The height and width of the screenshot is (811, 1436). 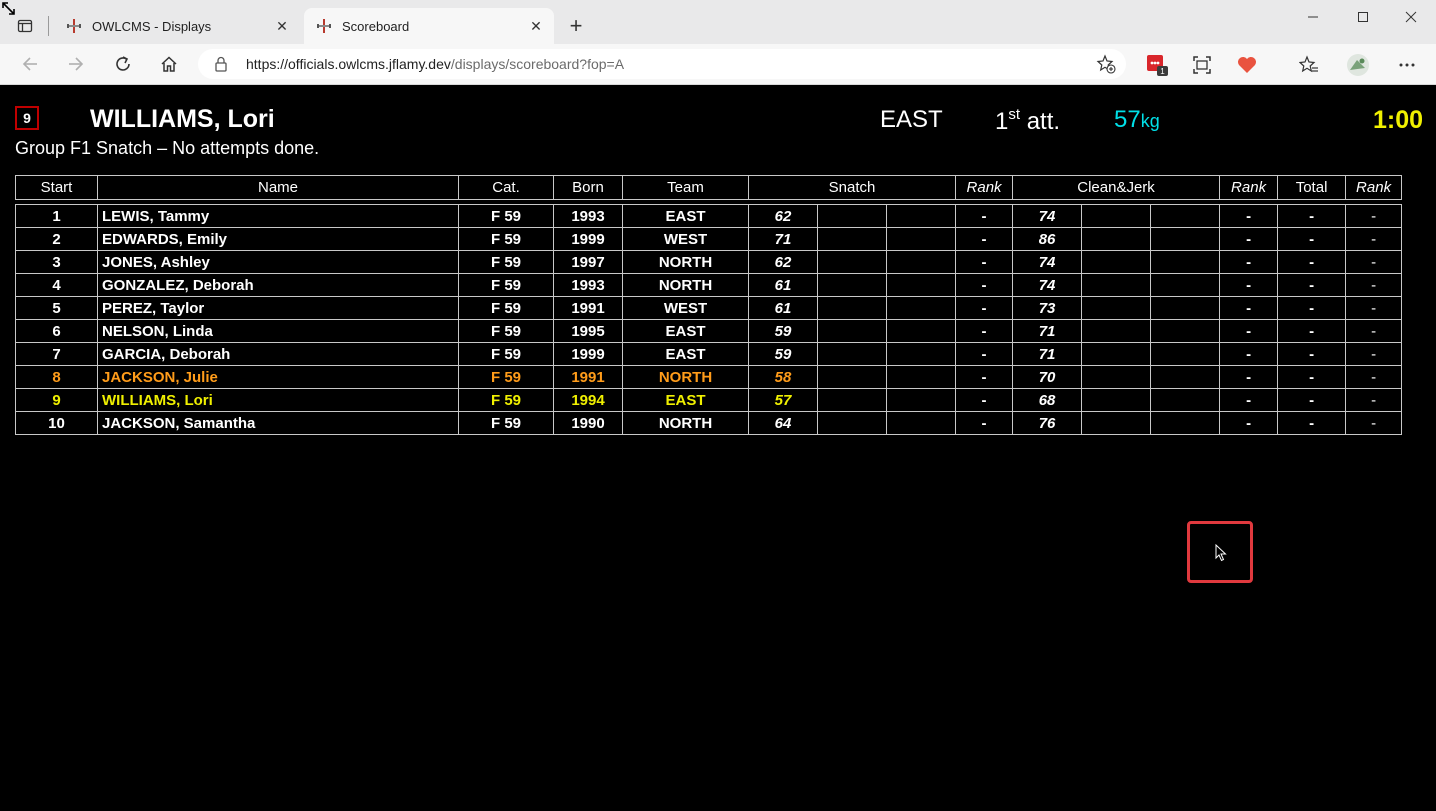 I want to click on back-icon, so click(x=30, y=64).